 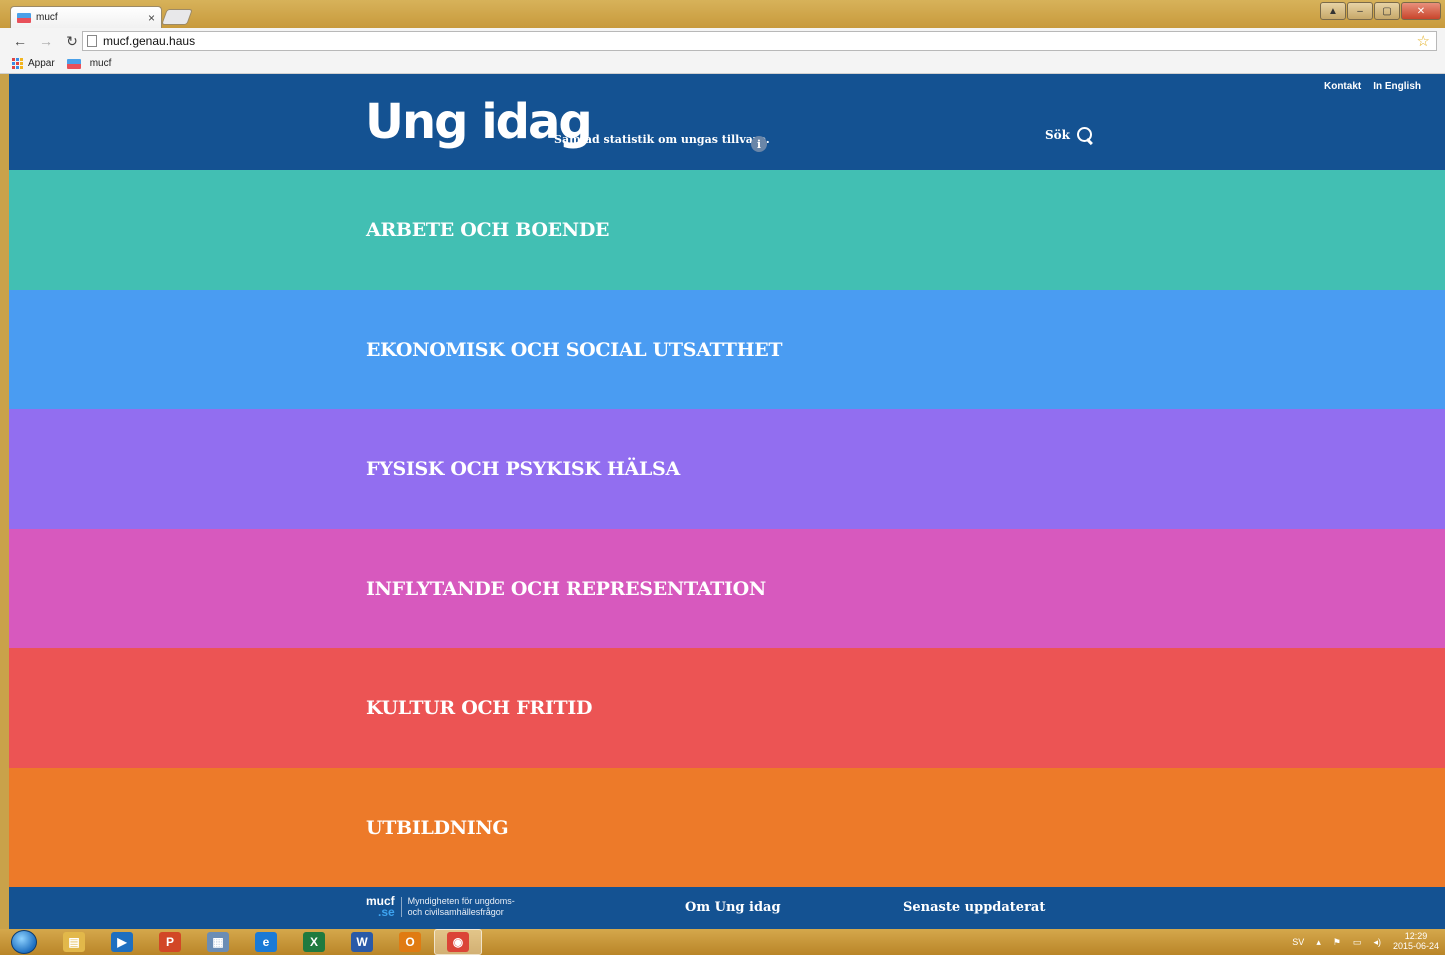 I want to click on taskbar-app-button: W, so click(x=362, y=942).